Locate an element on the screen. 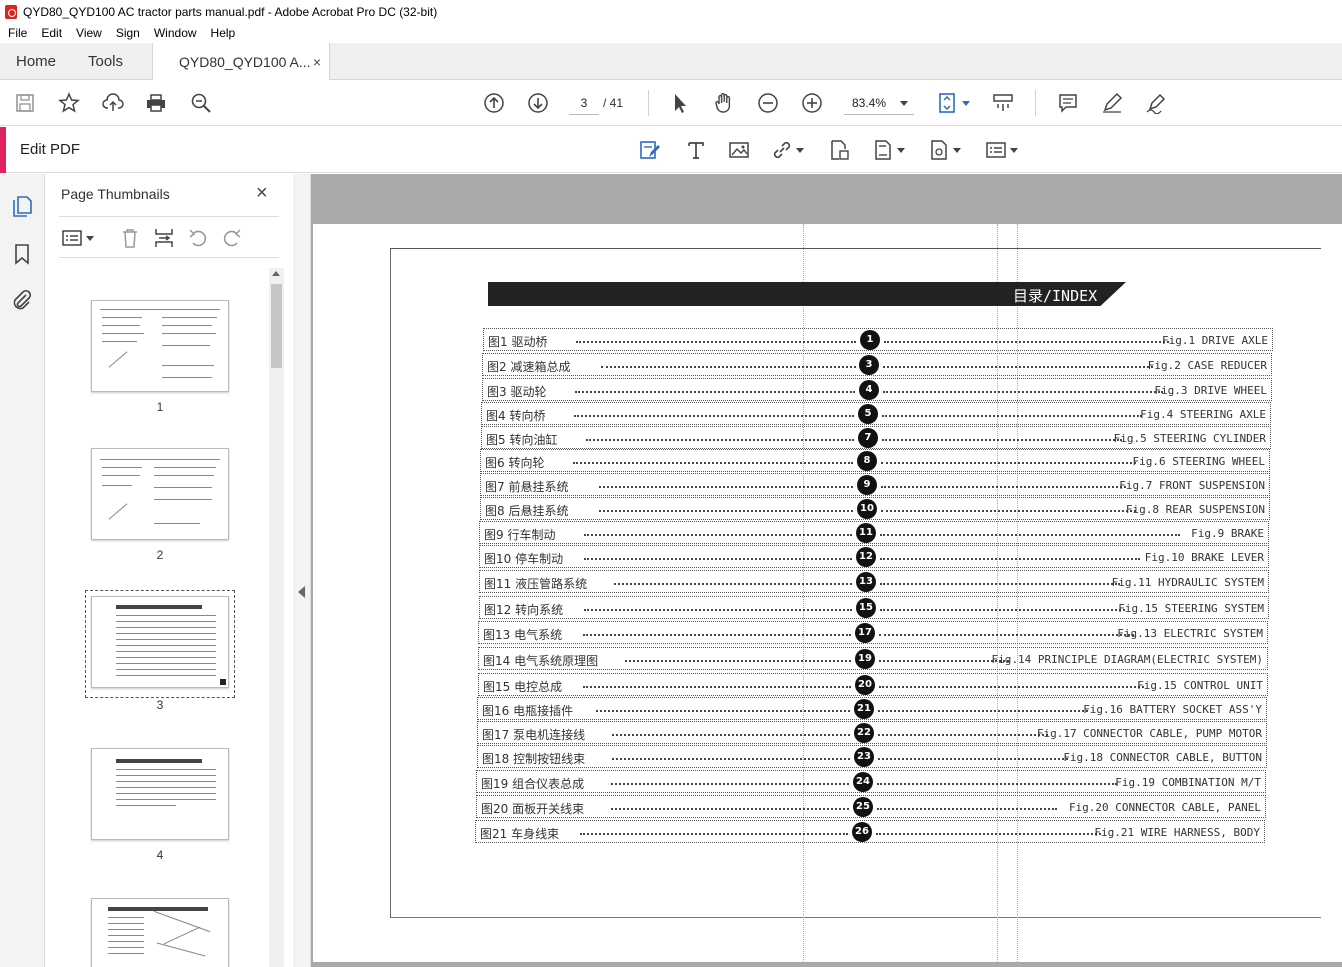  index-en-label: Fig.9 BRAKE is located at coordinates (1227, 533).